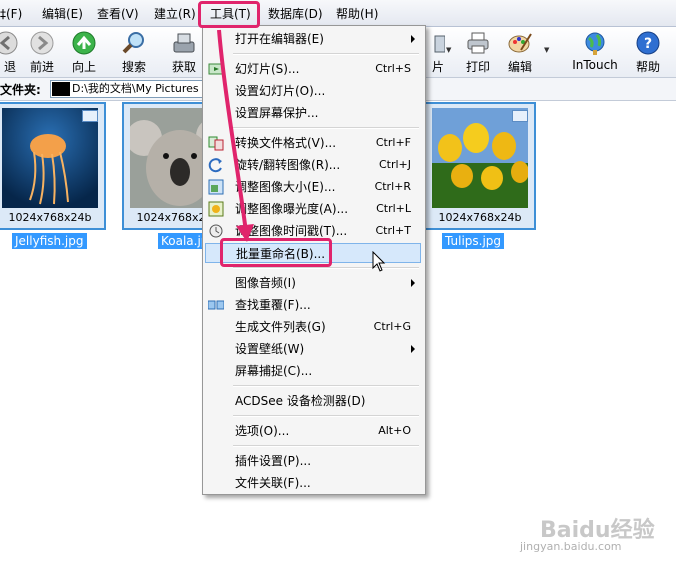 This screenshot has height=563, width=676. Describe the element at coordinates (392, 326) in the screenshot. I see `menu-item-shortcut: Ctrl+G` at that location.